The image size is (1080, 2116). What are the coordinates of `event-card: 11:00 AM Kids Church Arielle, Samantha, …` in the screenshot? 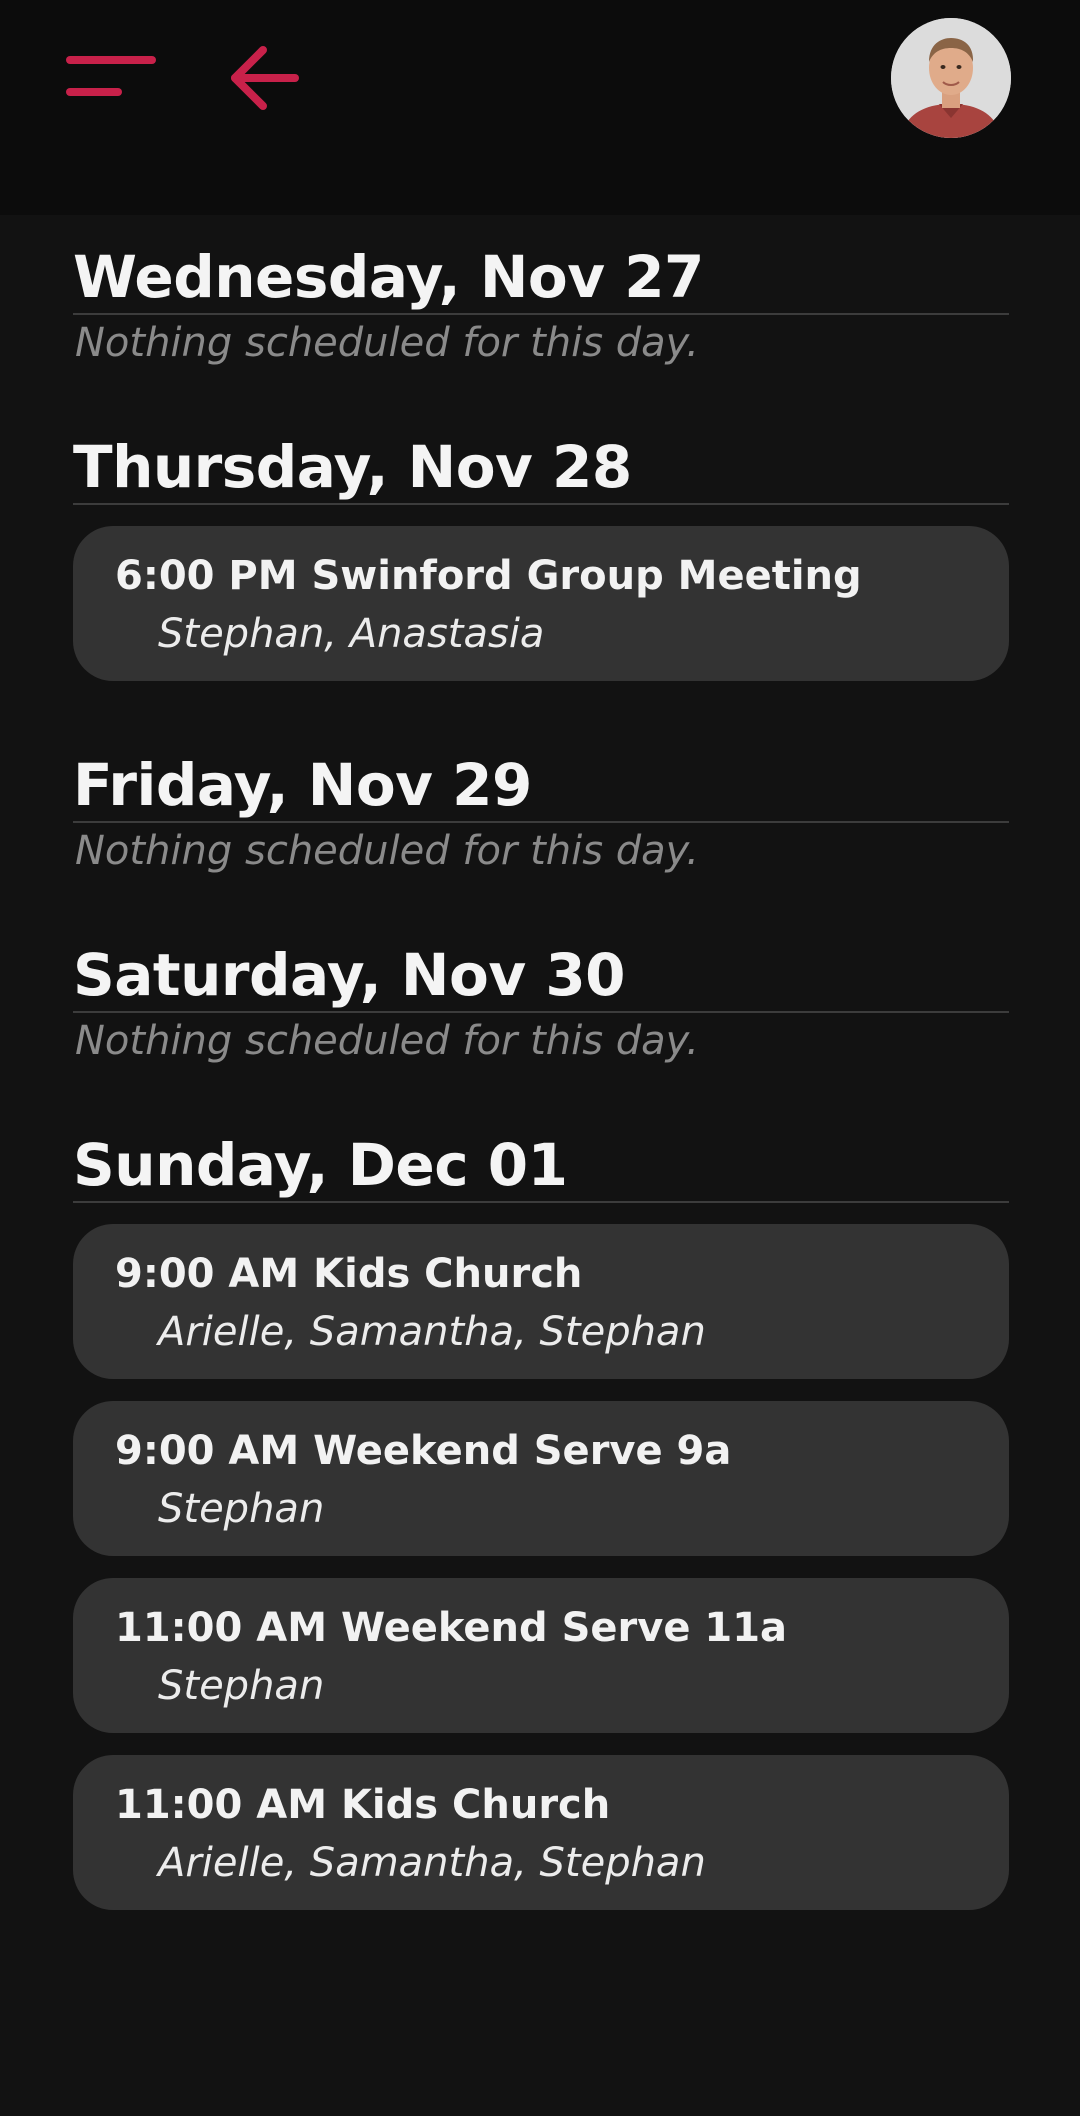 It's located at (541, 1832).